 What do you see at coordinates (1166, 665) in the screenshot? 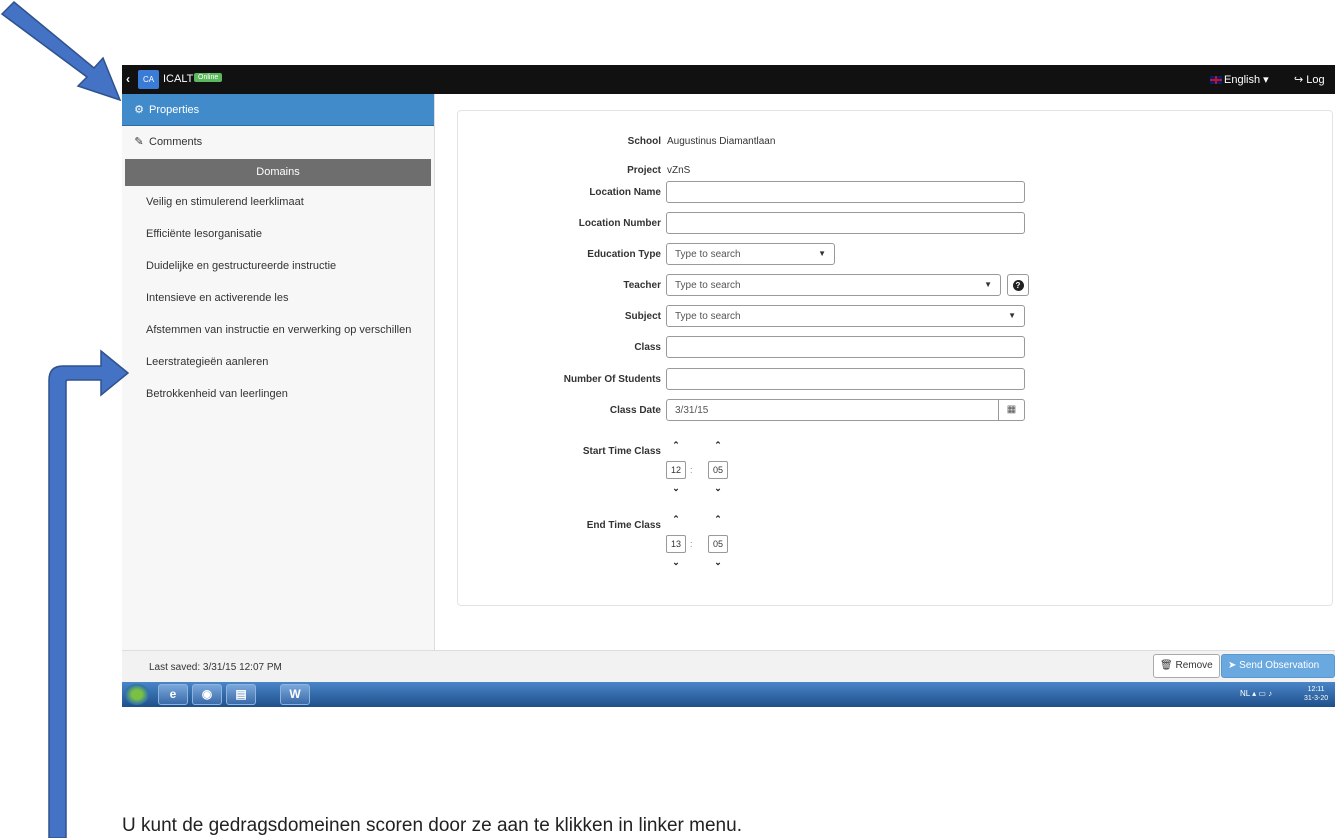
I see `trash-icon: 🗑` at bounding box center [1166, 665].